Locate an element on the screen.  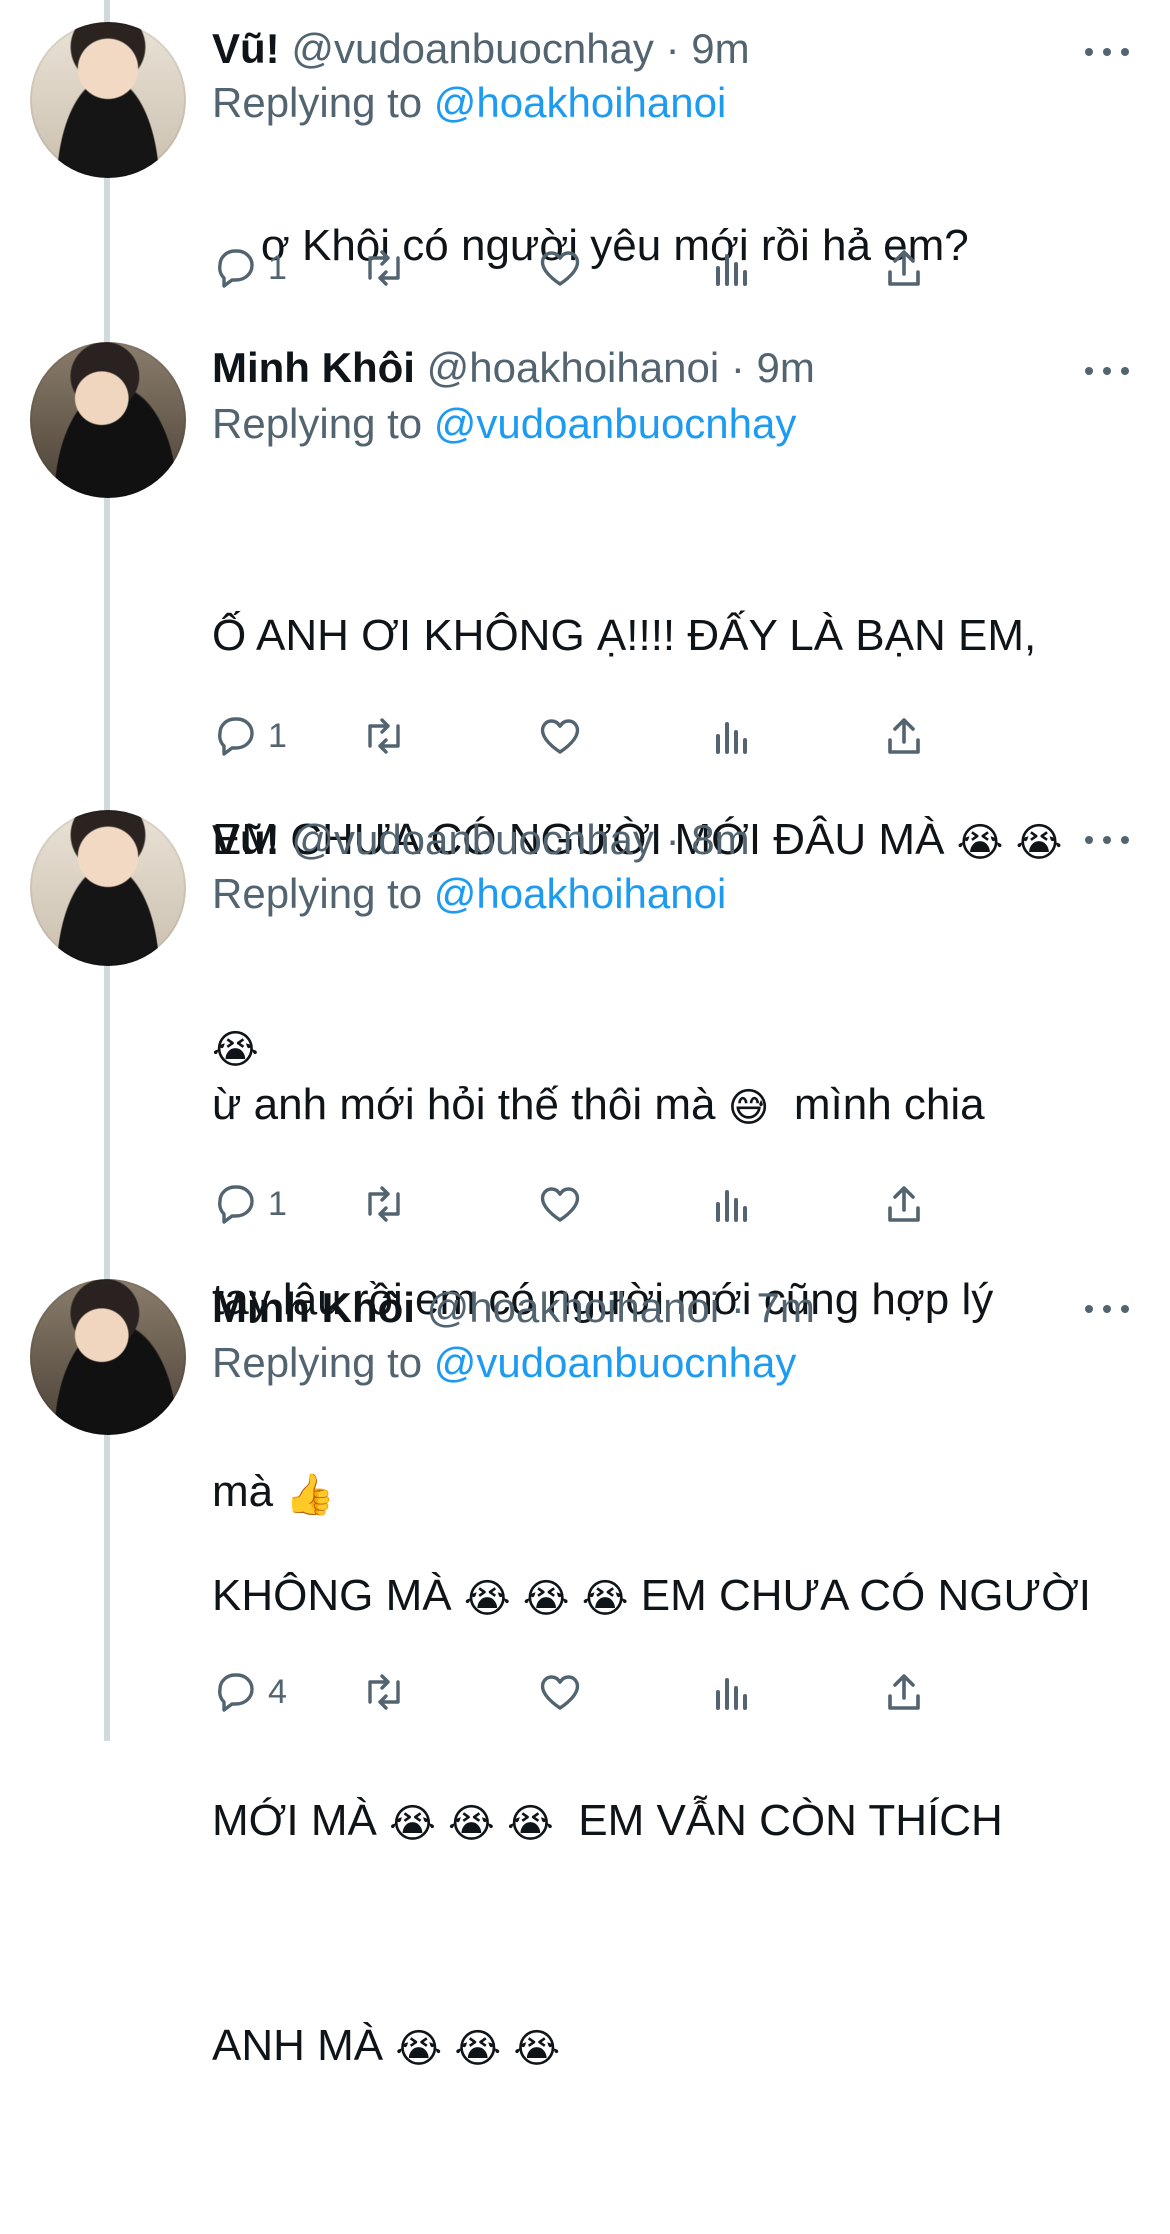
tweet-text-line: KHÔNG MÀ 😭 😭 😭 EM CHƯA CÓ NGƯỜI is located at coordinates (662, 1597).